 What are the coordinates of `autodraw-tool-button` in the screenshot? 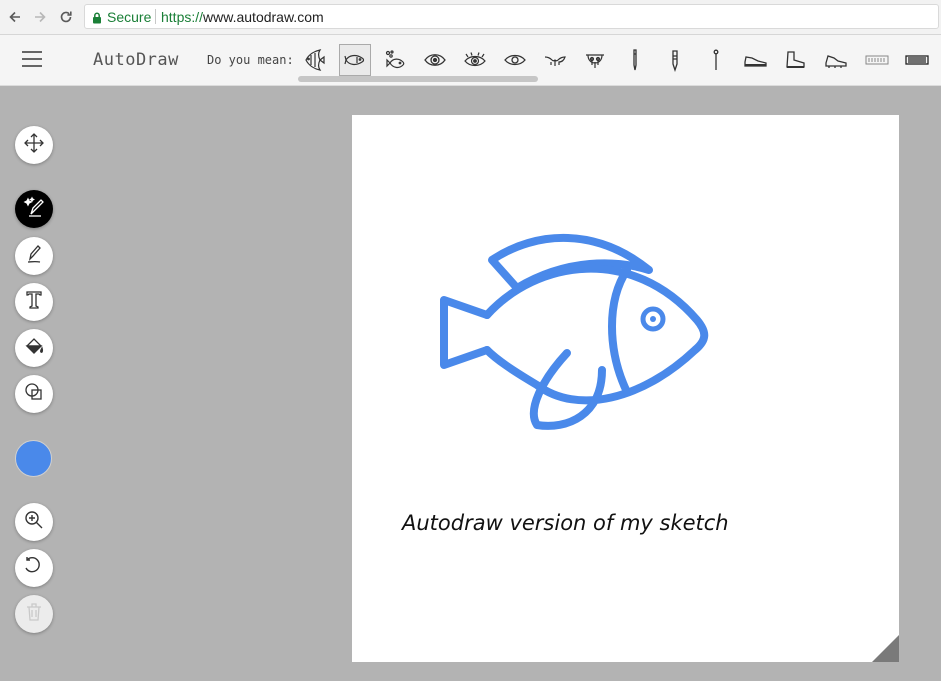 It's located at (34, 209).